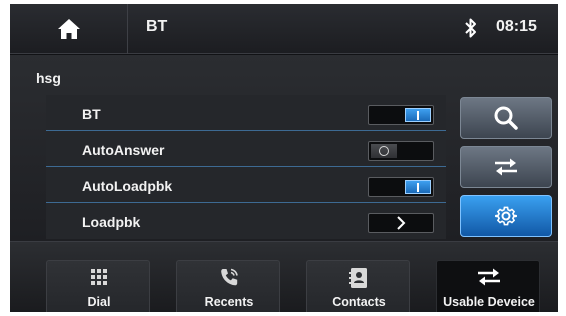  What do you see at coordinates (246, 113) in the screenshot?
I see `setting-row-bt: BT` at bounding box center [246, 113].